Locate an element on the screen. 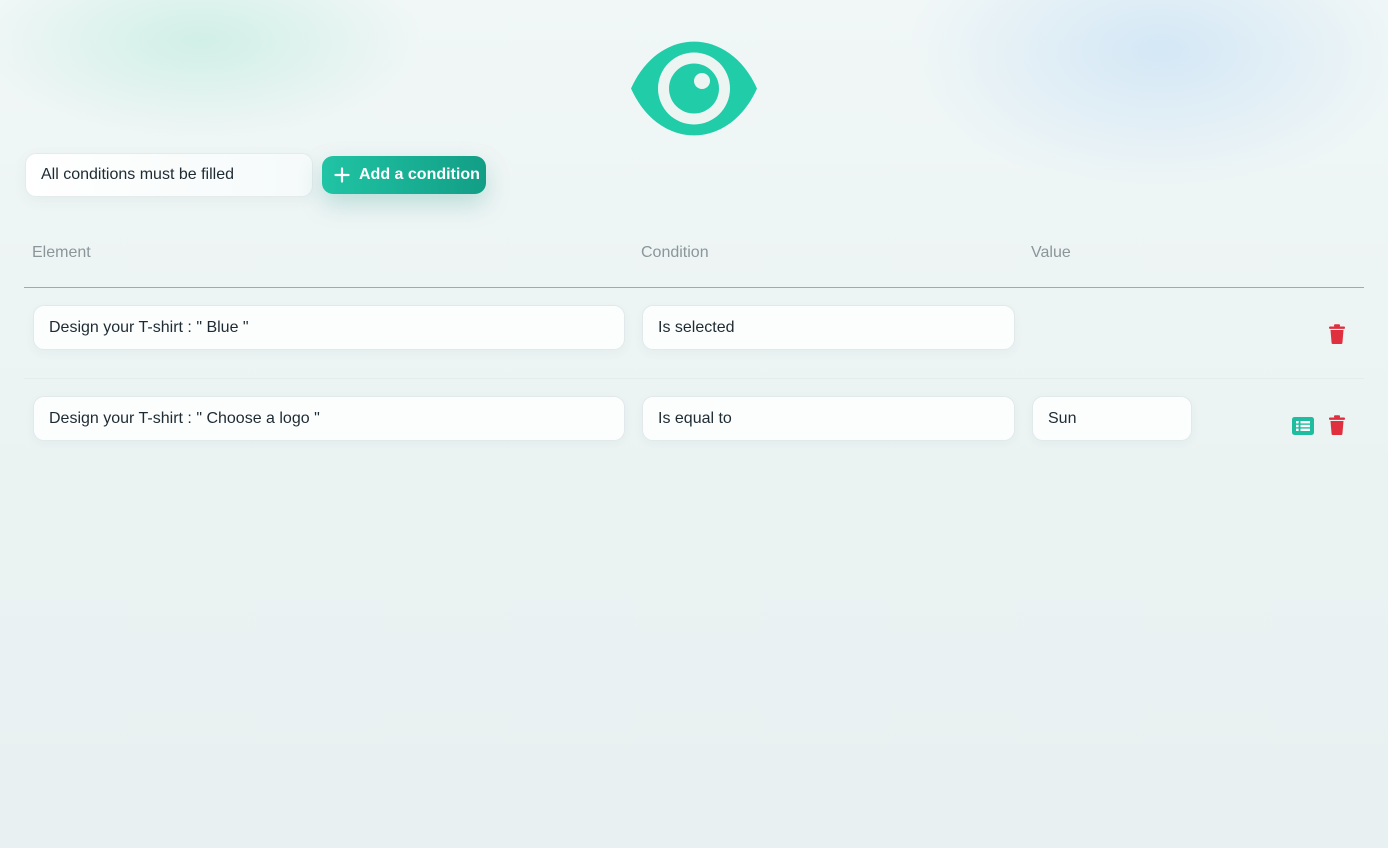  add-condition-label: Add a condition is located at coordinates (419, 174).